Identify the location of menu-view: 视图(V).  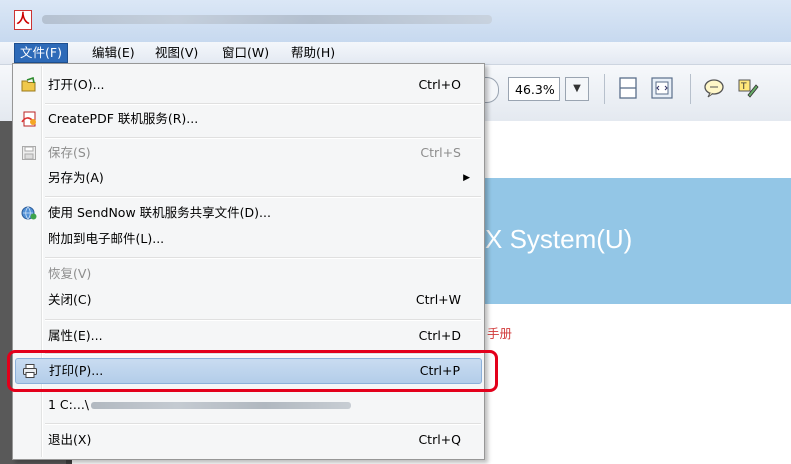
(176, 53).